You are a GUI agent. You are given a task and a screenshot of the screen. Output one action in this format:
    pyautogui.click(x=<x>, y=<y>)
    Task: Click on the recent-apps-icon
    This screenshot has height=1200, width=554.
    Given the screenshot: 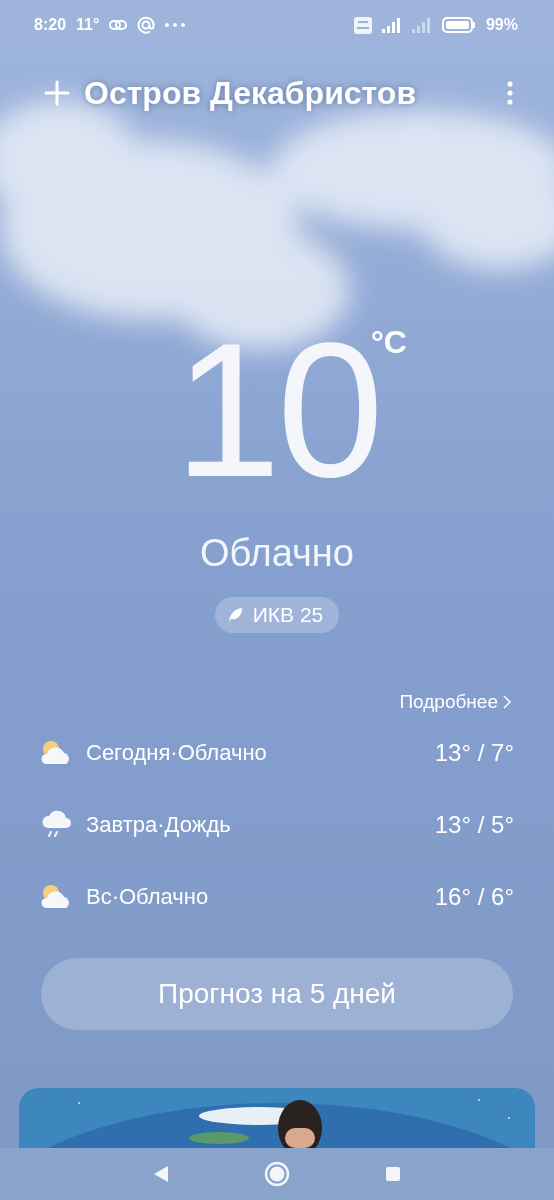 What is the action you would take?
    pyautogui.click(x=393, y=1174)
    